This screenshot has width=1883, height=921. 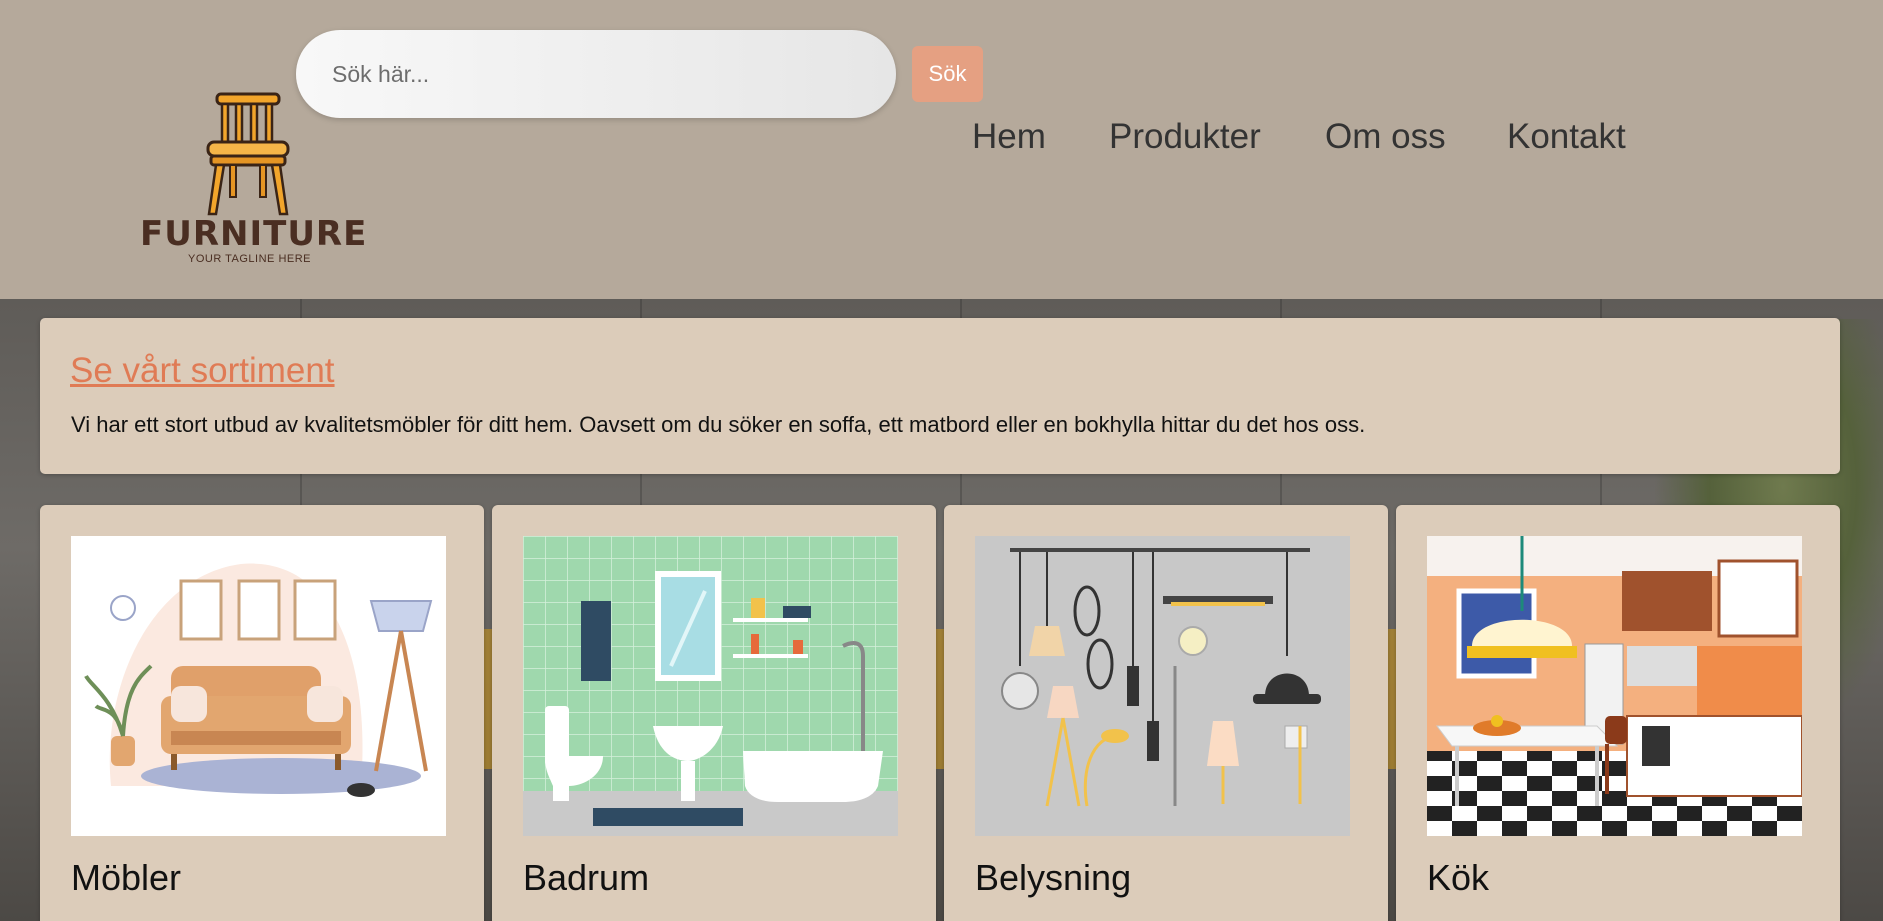 What do you see at coordinates (1053, 877) in the screenshot?
I see `category-title: Belysning` at bounding box center [1053, 877].